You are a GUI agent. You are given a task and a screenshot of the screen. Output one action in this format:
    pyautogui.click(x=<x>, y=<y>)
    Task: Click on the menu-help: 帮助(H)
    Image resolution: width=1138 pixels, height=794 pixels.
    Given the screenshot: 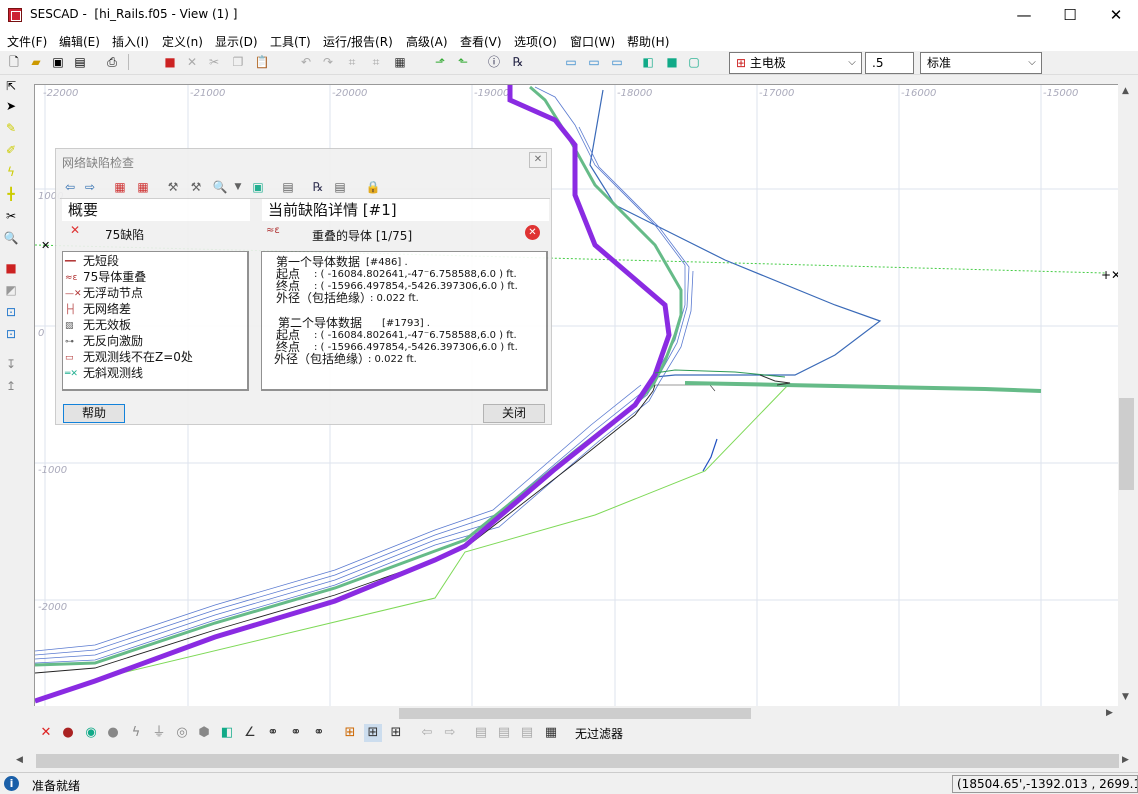 What is the action you would take?
    pyautogui.click(x=648, y=41)
    